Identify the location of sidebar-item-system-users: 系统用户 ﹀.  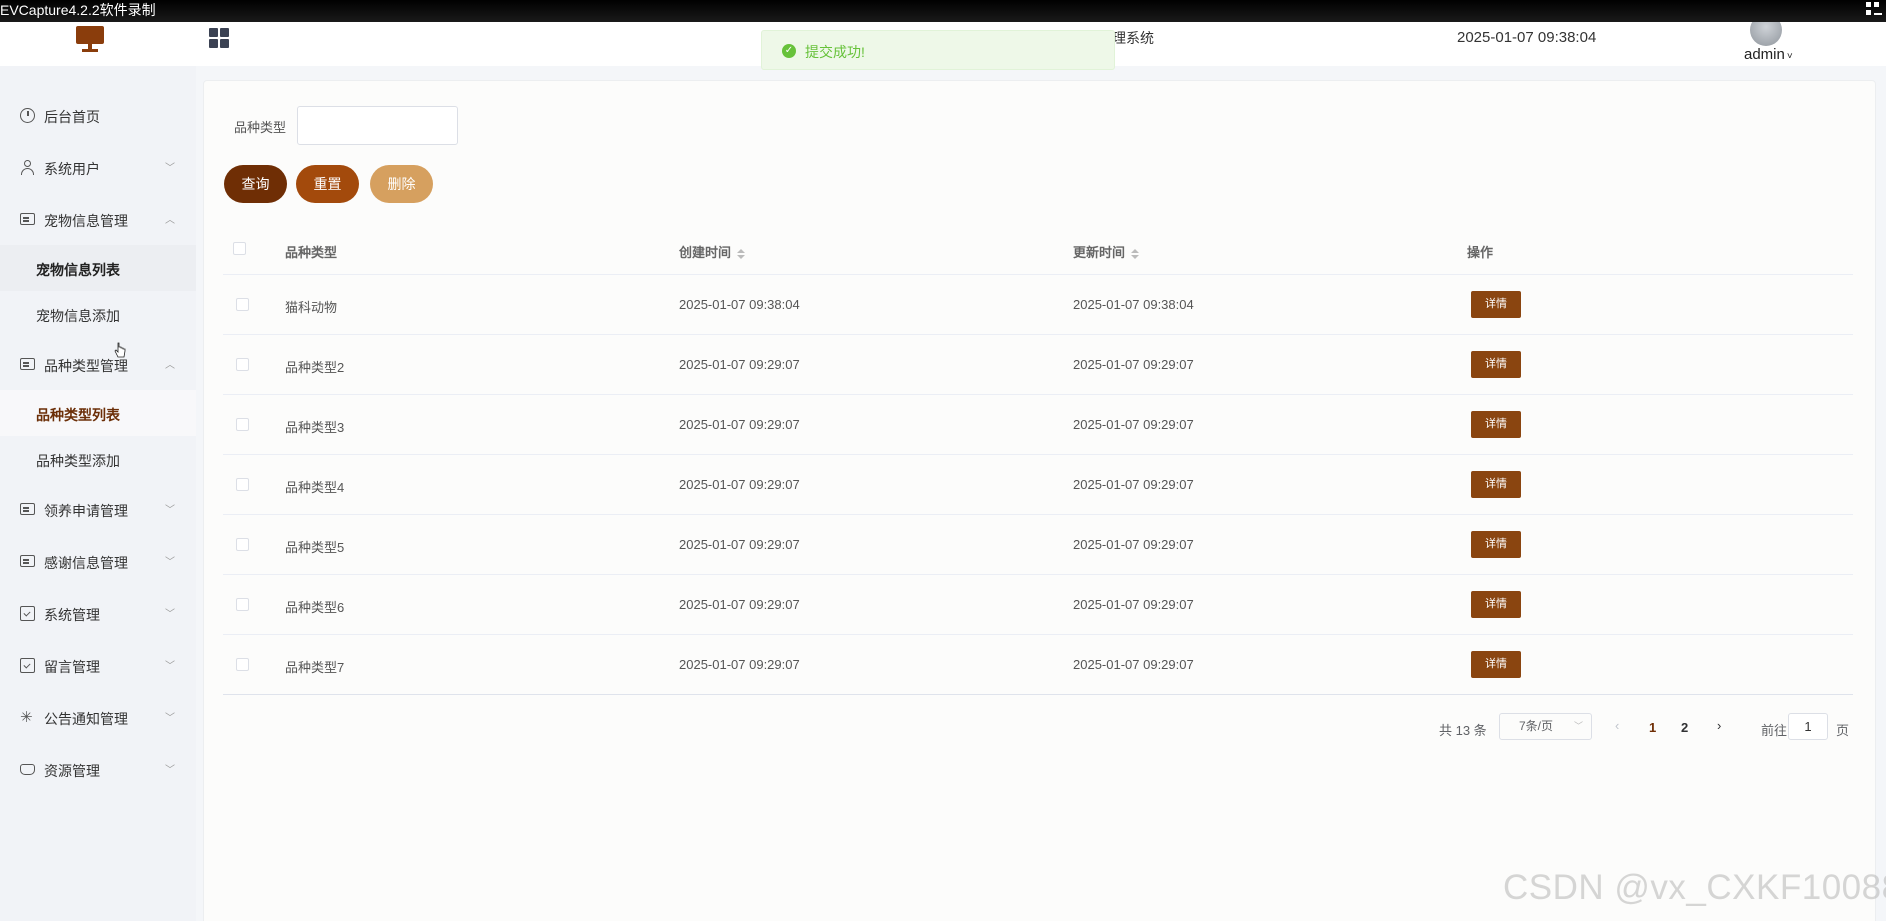
(98, 167).